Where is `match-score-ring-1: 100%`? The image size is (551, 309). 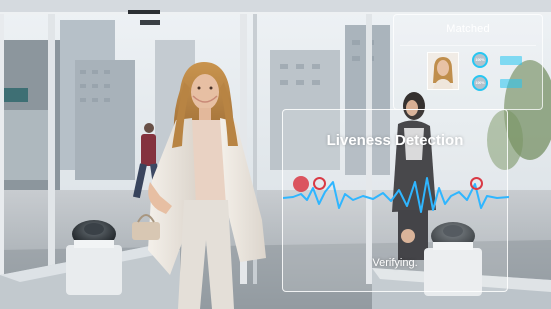 match-score-ring-1: 100% is located at coordinates (480, 60).